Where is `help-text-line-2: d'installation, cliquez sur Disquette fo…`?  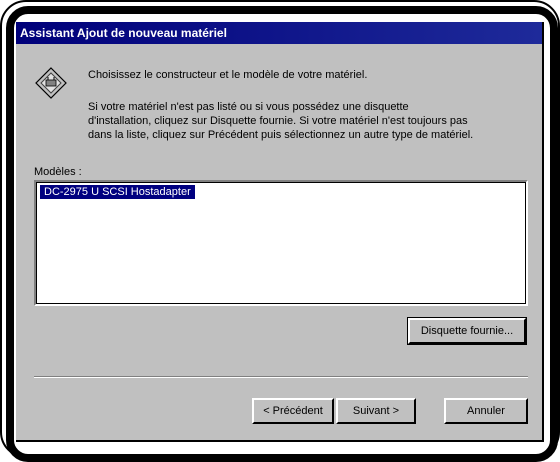 help-text-line-2: d'installation, cliquez sur Disquette fo… is located at coordinates (278, 121).